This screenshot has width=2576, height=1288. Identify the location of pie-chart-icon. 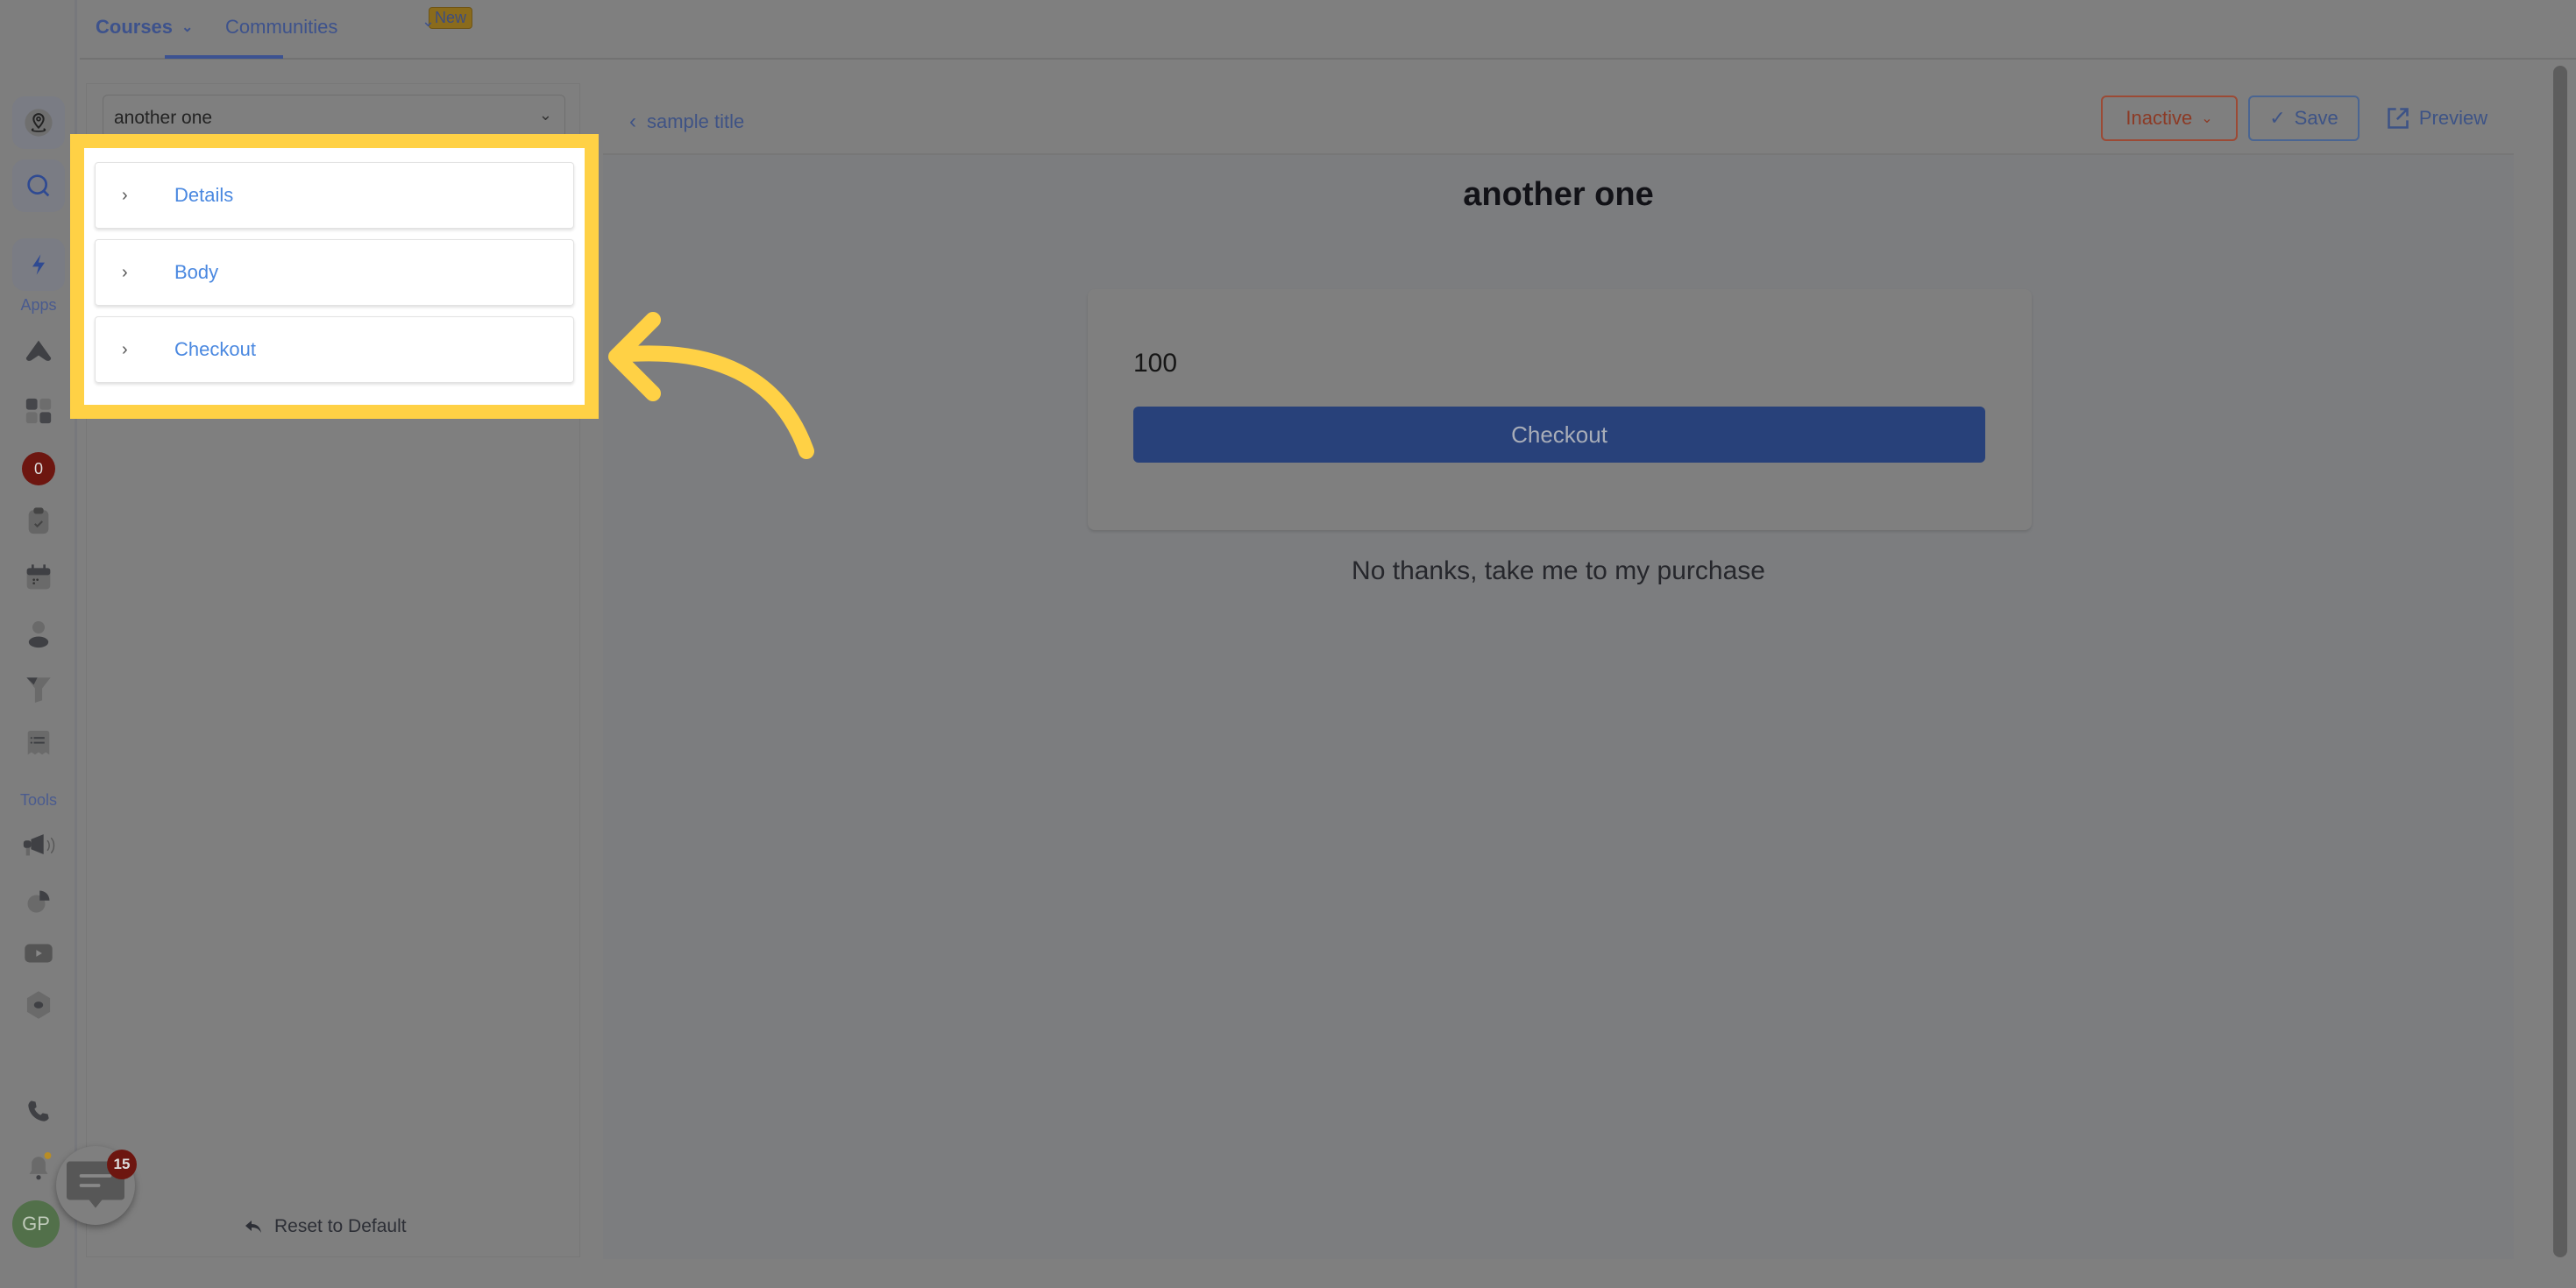
(38, 901).